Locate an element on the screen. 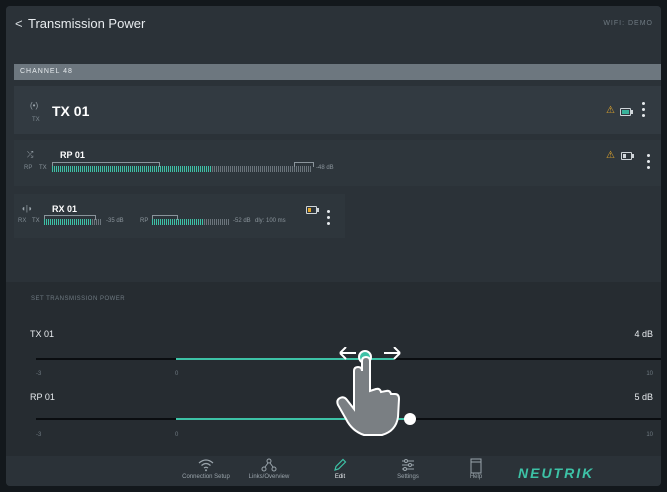 Image resolution: width=667 pixels, height=492 pixels. slider-value-tx: 4 dB is located at coordinates (643, 334).